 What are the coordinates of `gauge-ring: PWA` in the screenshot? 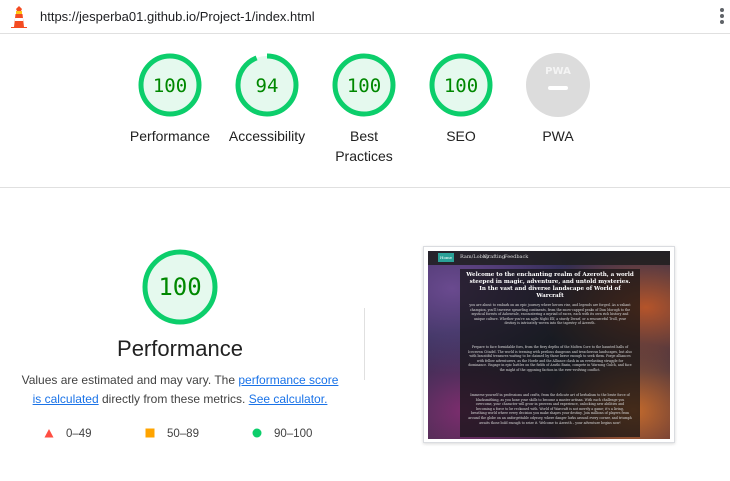 It's located at (558, 85).